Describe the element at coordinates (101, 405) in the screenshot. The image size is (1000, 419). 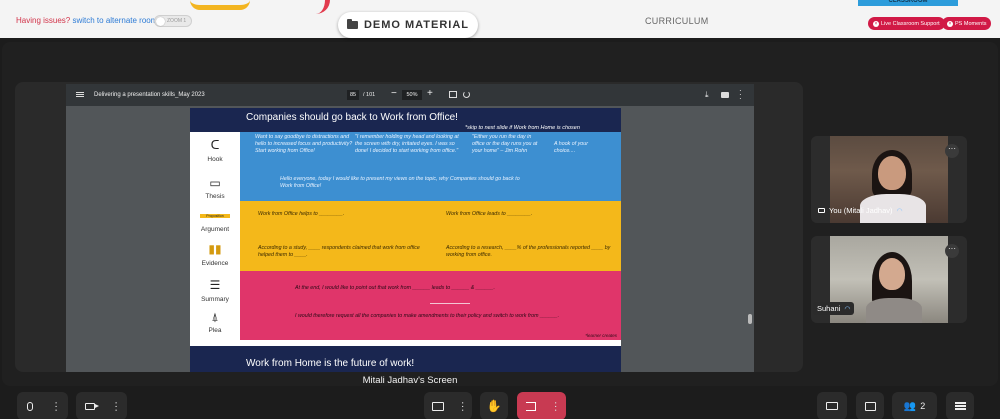
I see `camera-control: ···` at that location.